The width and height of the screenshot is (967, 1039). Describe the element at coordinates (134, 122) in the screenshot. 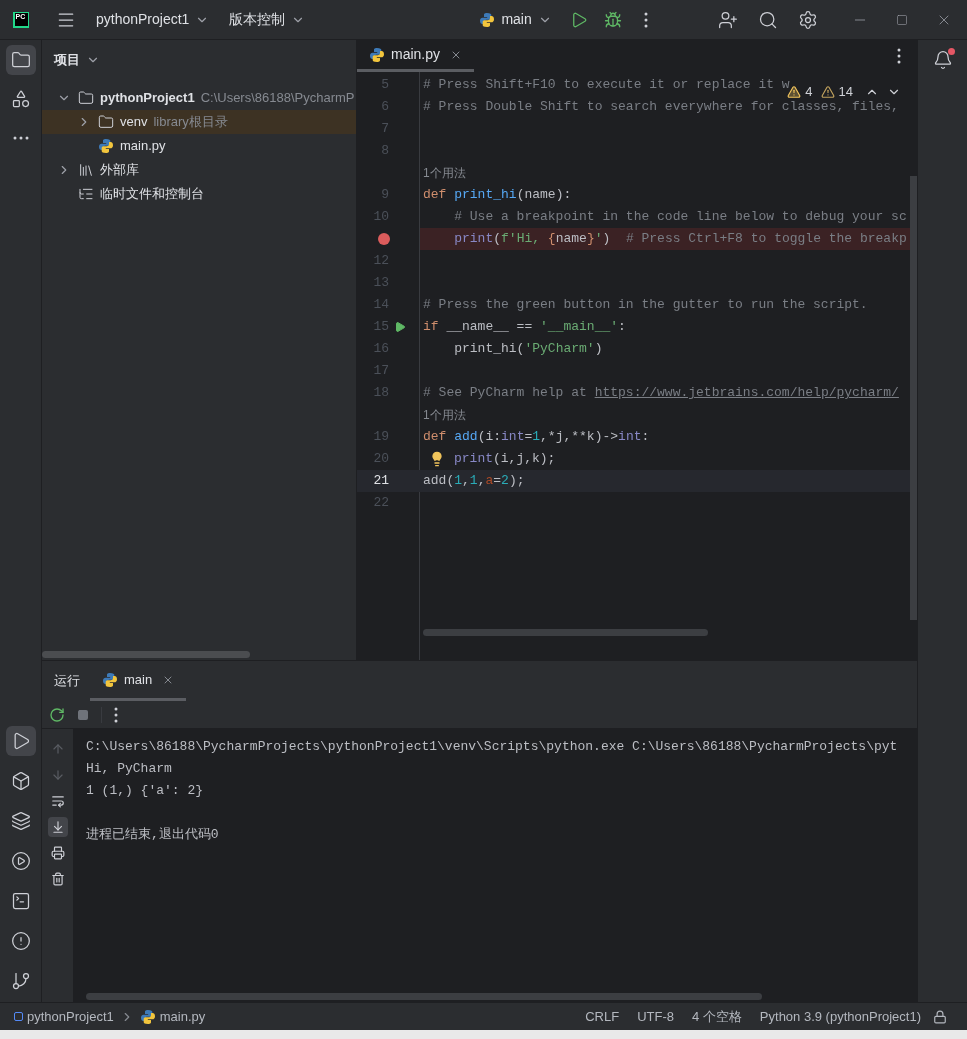

I see `item-label: venv` at that location.